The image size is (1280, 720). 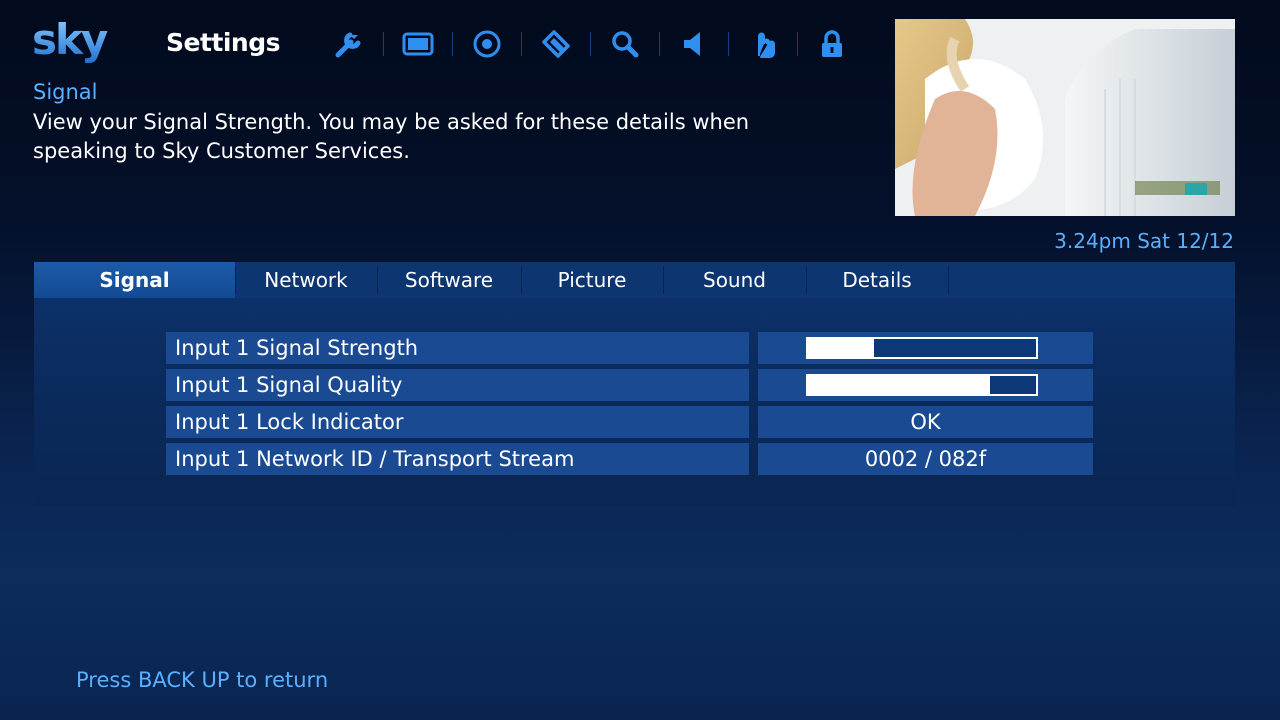 What do you see at coordinates (922, 348) in the screenshot?
I see `signal-strength-meter` at bounding box center [922, 348].